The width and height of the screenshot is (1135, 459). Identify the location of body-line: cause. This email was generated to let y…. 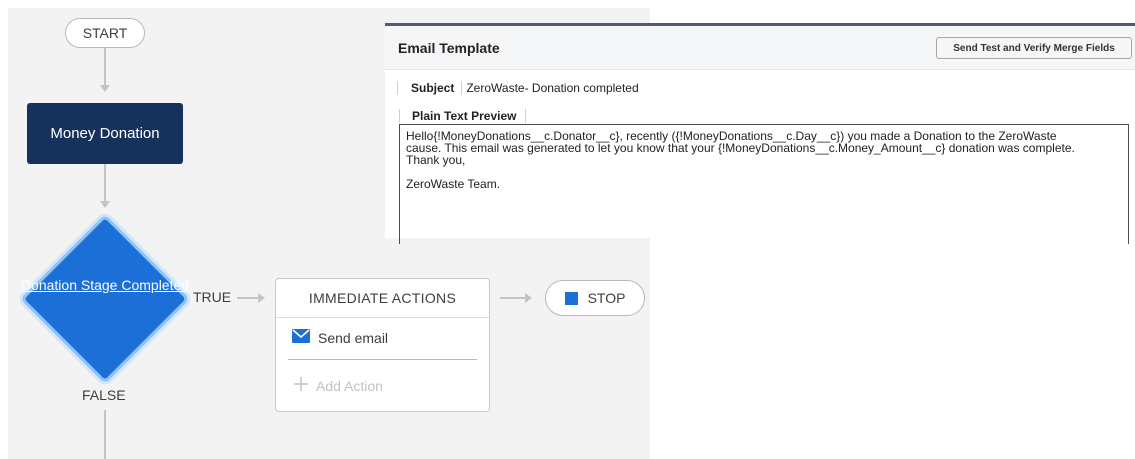
(740, 148).